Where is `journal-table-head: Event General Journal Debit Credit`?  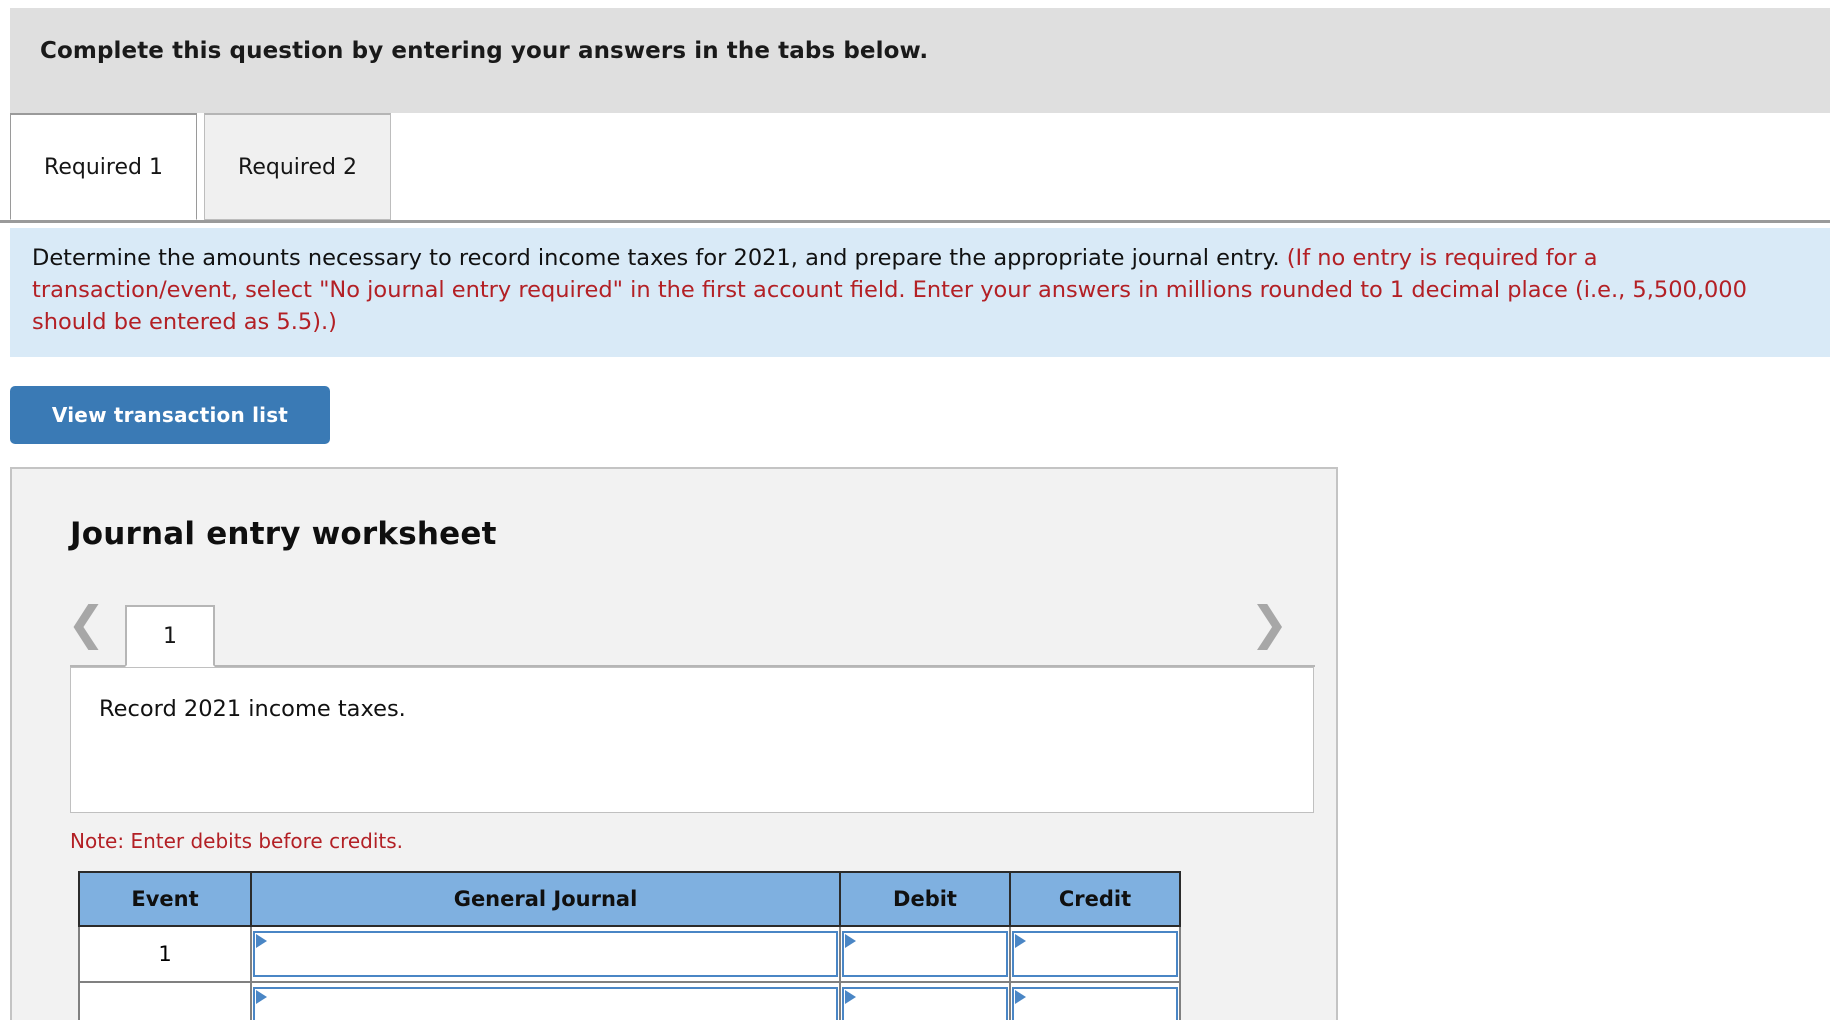 journal-table-head: Event General Journal Debit Credit is located at coordinates (629, 899).